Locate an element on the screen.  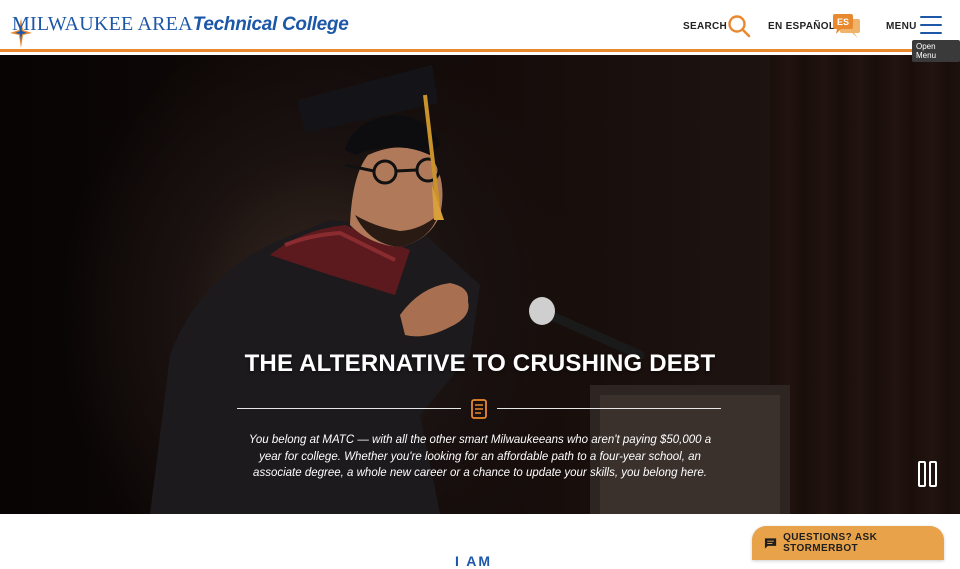
logo-milwaukee-area: MILWAUKEE AREA is located at coordinates (102, 24).